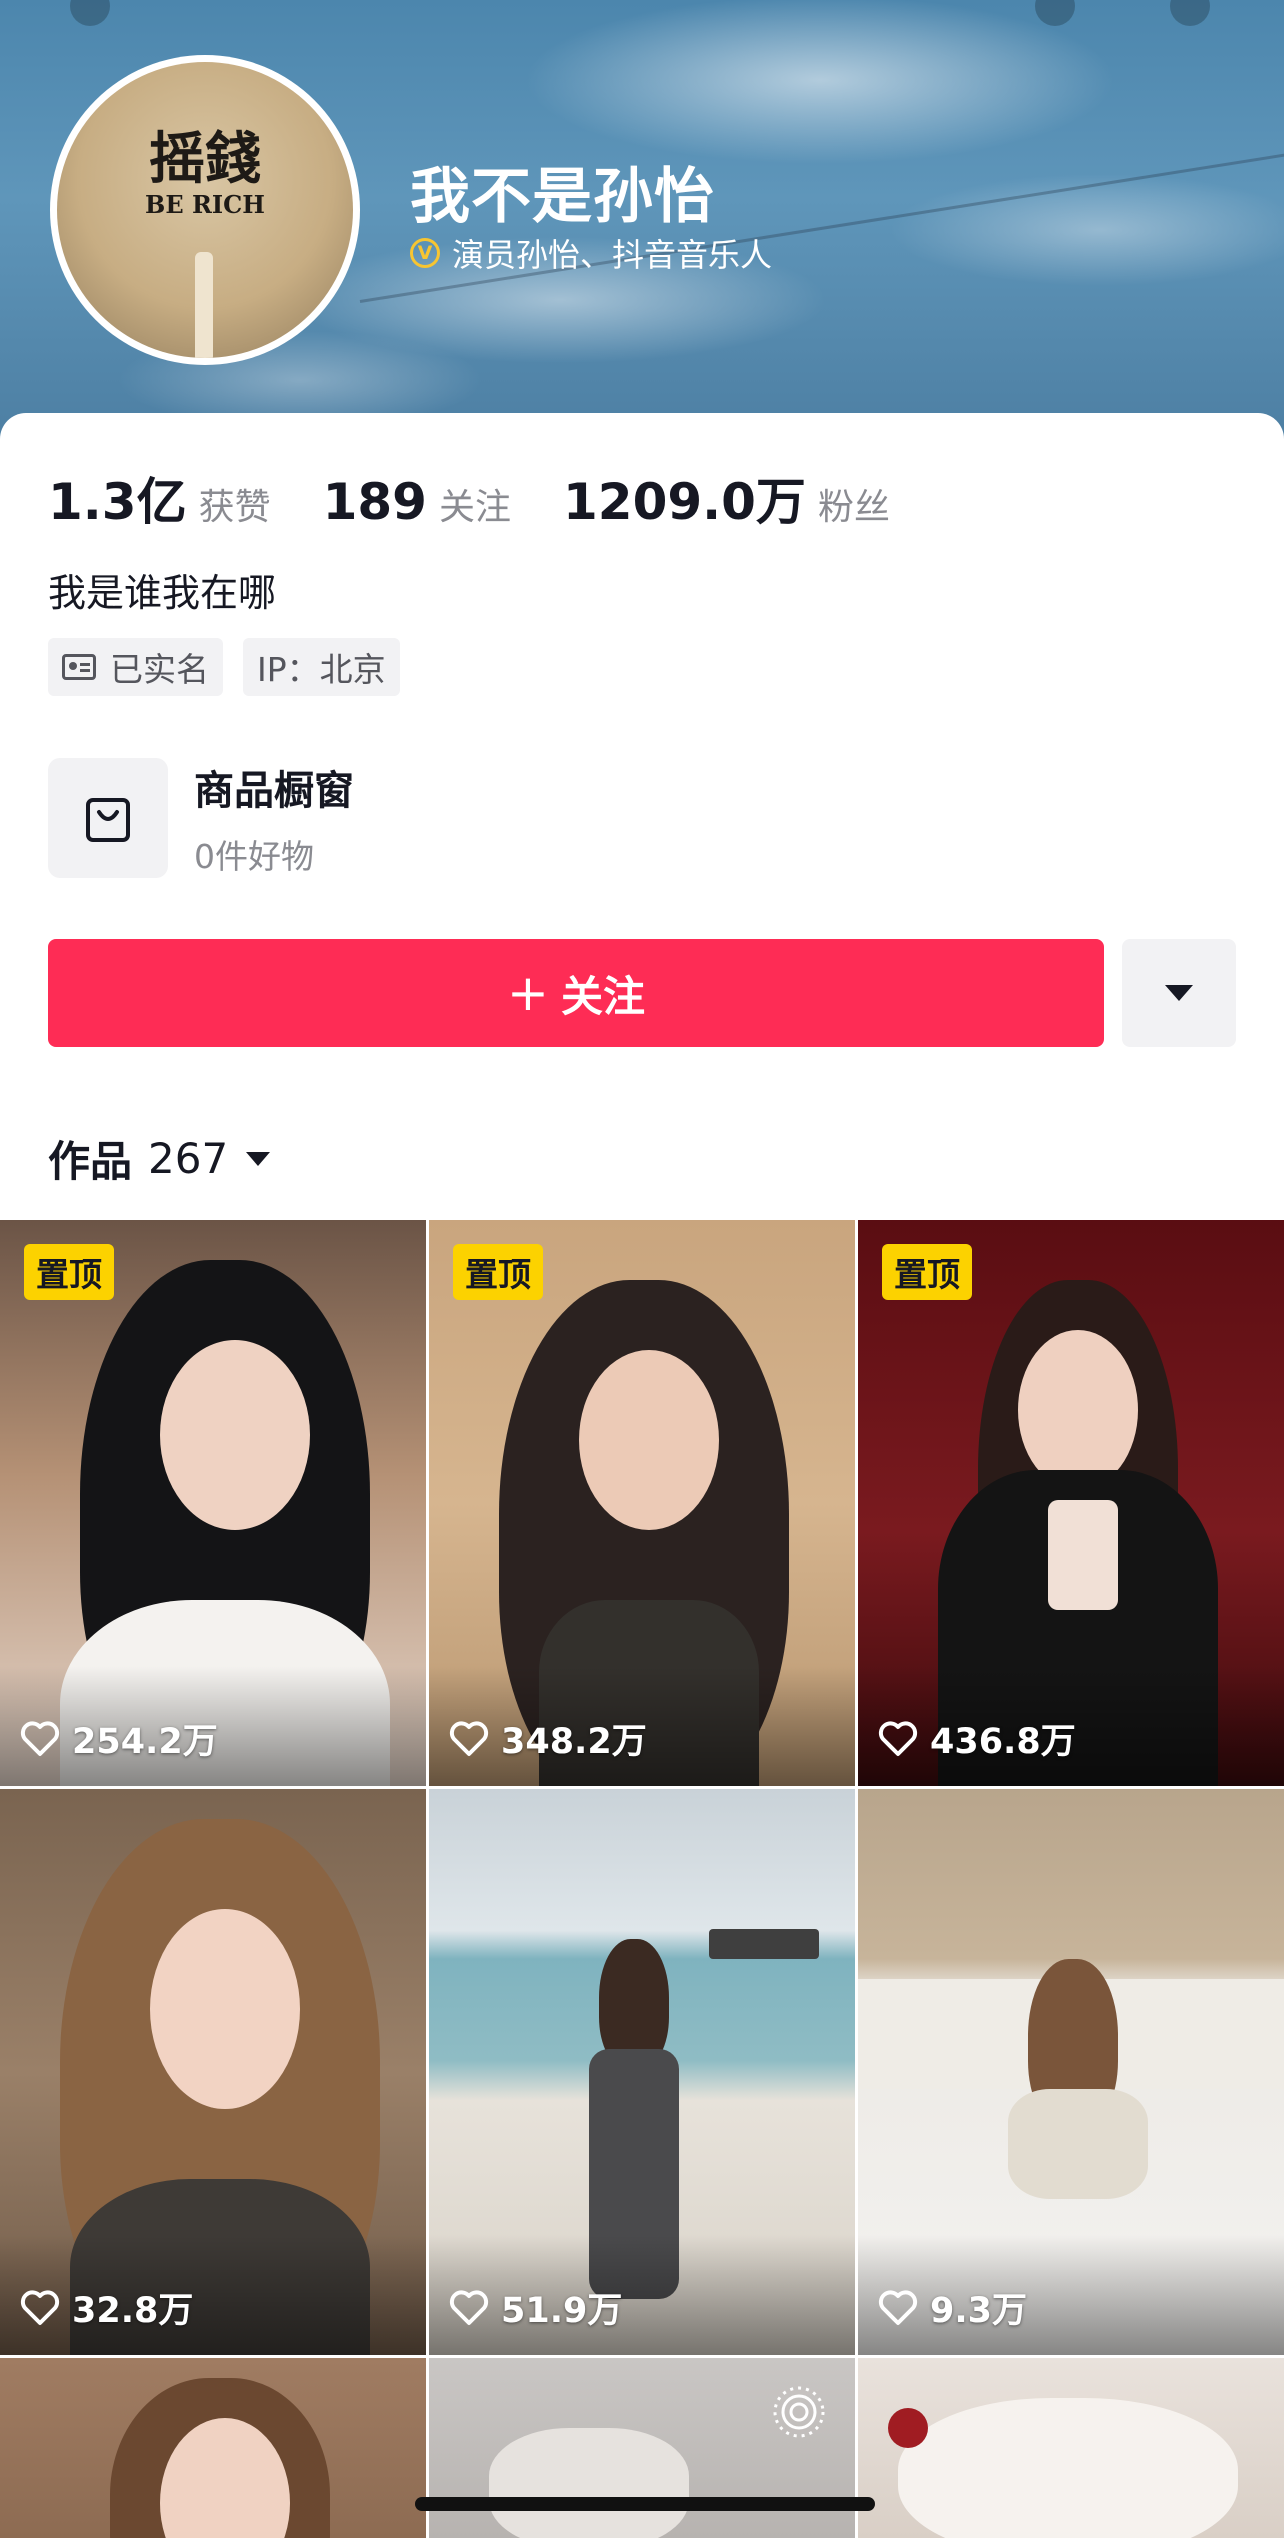 The height and width of the screenshot is (2538, 1284). I want to click on likes-count: 254.2万, so click(119, 1738).